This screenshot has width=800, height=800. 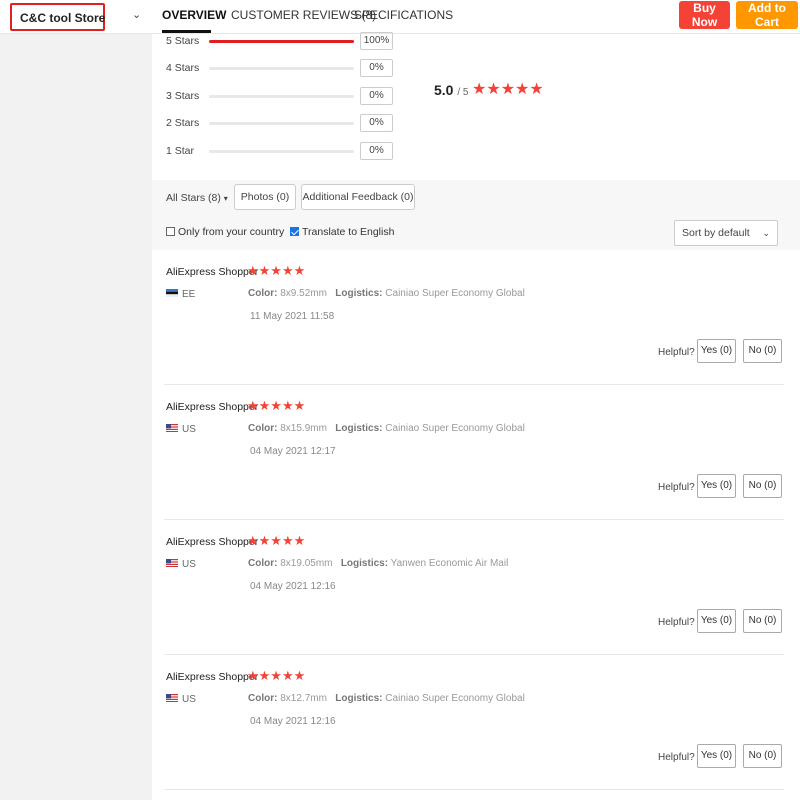 I want to click on store-selector: C&C tool Store, so click(x=57, y=17).